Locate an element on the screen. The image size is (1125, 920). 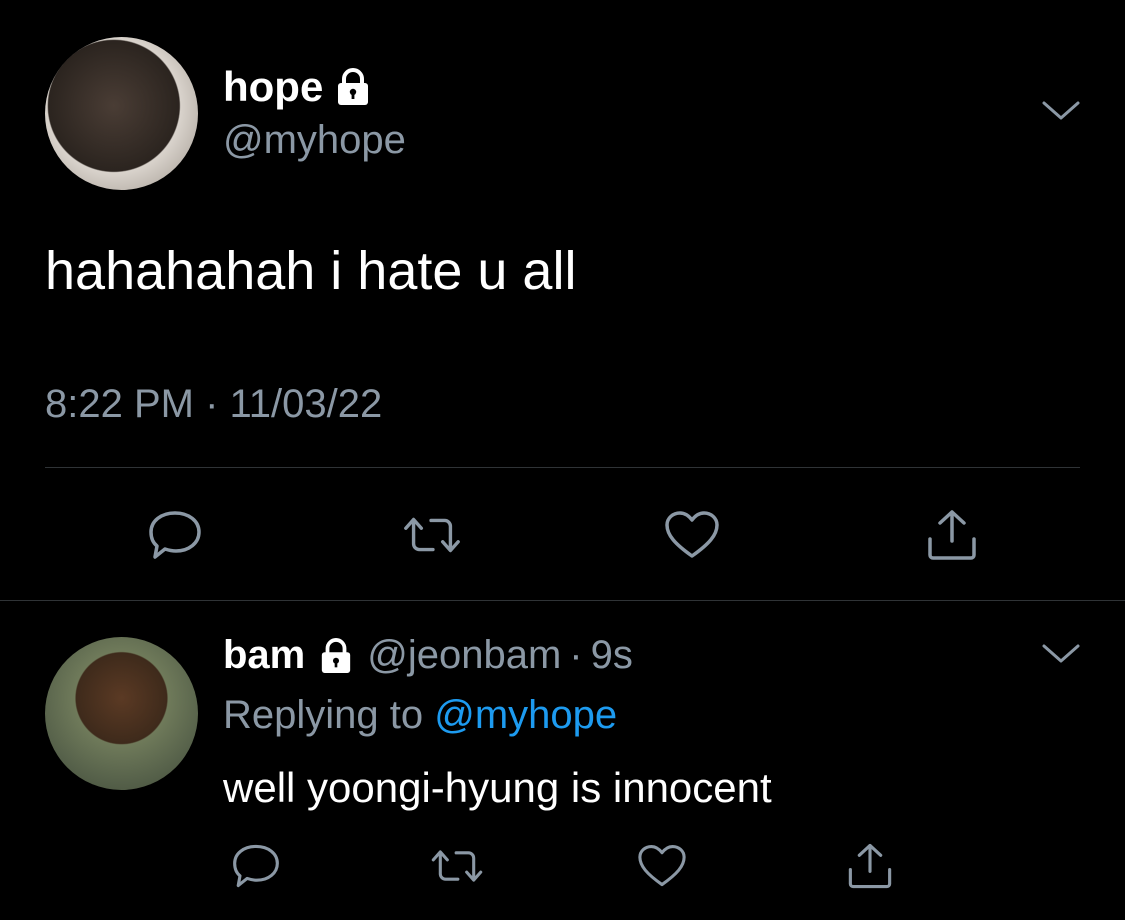
main-tweet-author: hope is located at coordinates (297, 87).